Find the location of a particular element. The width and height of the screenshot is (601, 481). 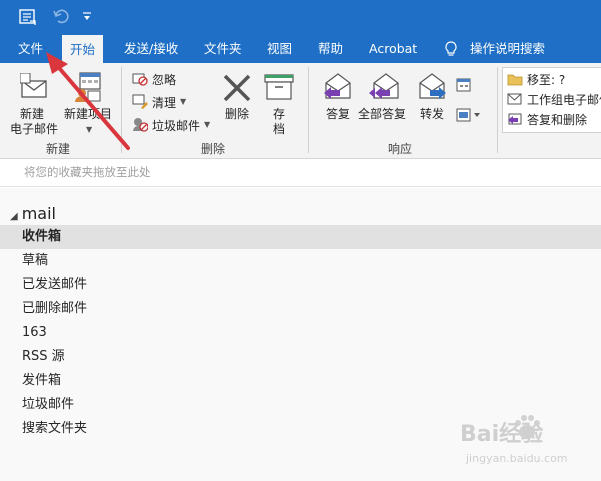

archive-button: 存 档 is located at coordinates (279, 102).